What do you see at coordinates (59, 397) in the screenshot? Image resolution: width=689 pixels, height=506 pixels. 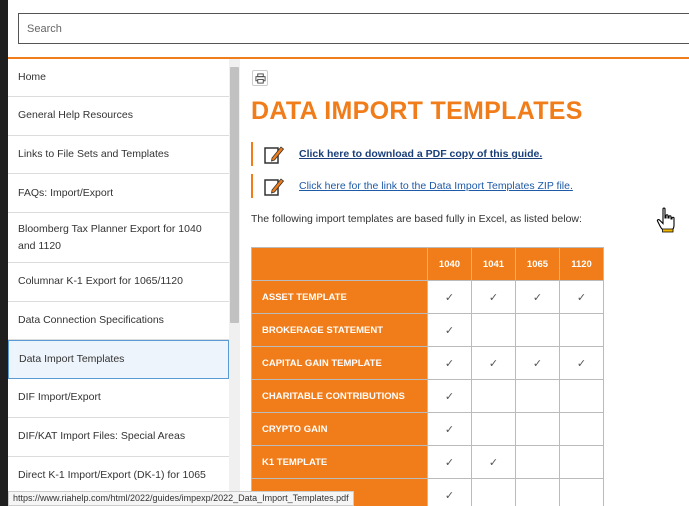 I see `sidebar-item-label: DIF Import/Export` at bounding box center [59, 397].